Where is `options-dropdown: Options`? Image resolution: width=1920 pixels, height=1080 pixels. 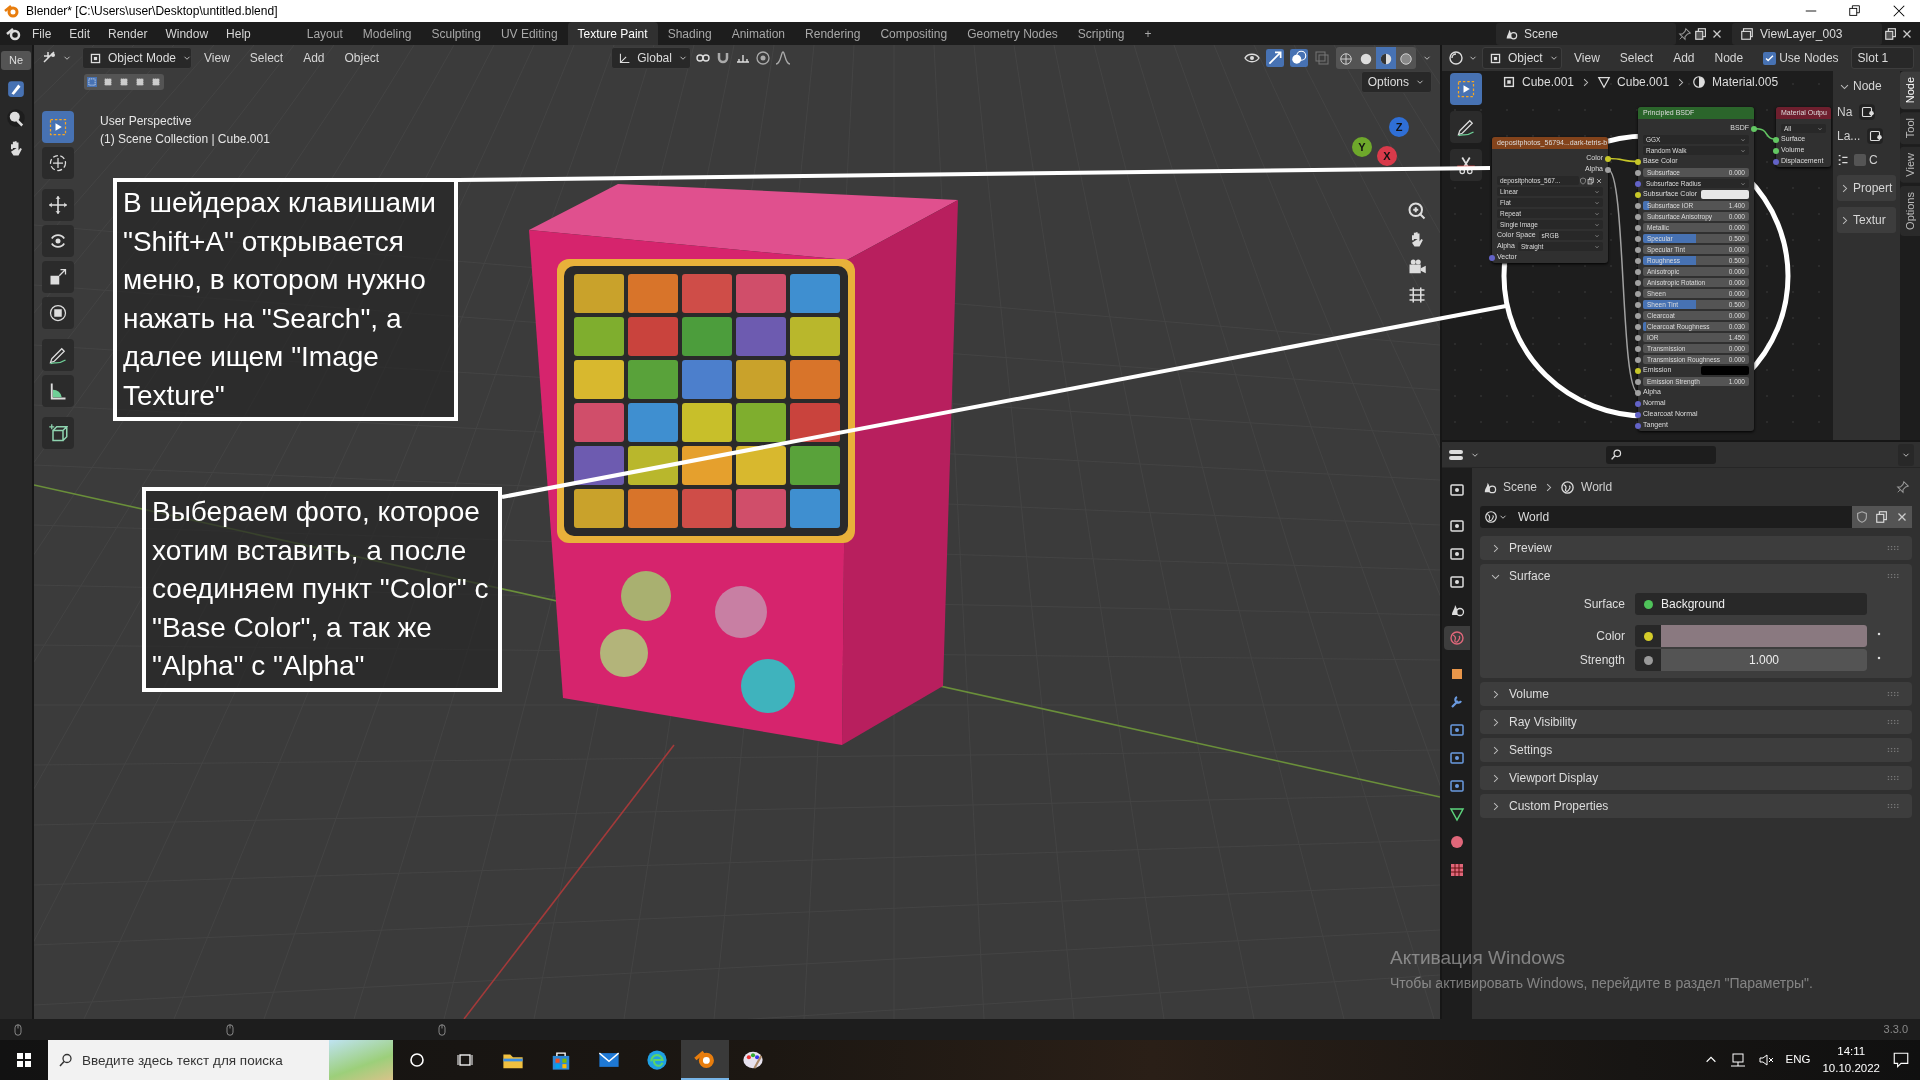
options-dropdown: Options is located at coordinates (1396, 82).